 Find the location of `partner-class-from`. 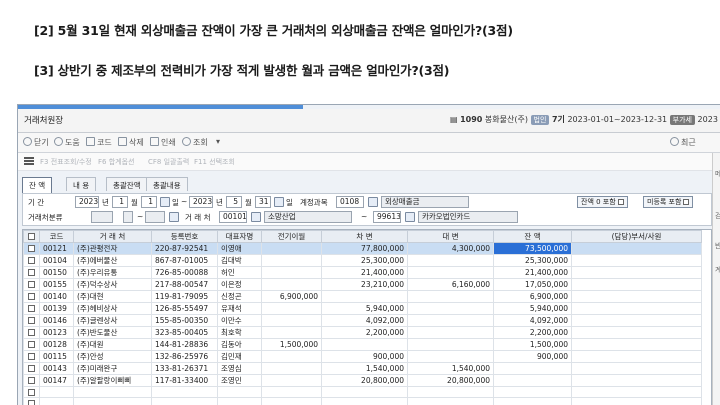

partner-class-from is located at coordinates (102, 217).